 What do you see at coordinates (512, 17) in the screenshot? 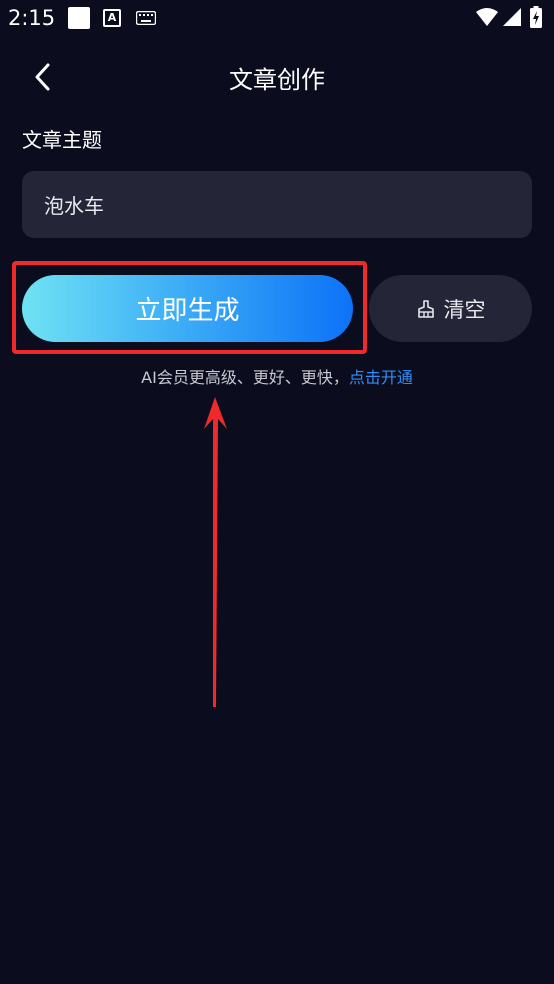
I see `signal-icon` at bounding box center [512, 17].